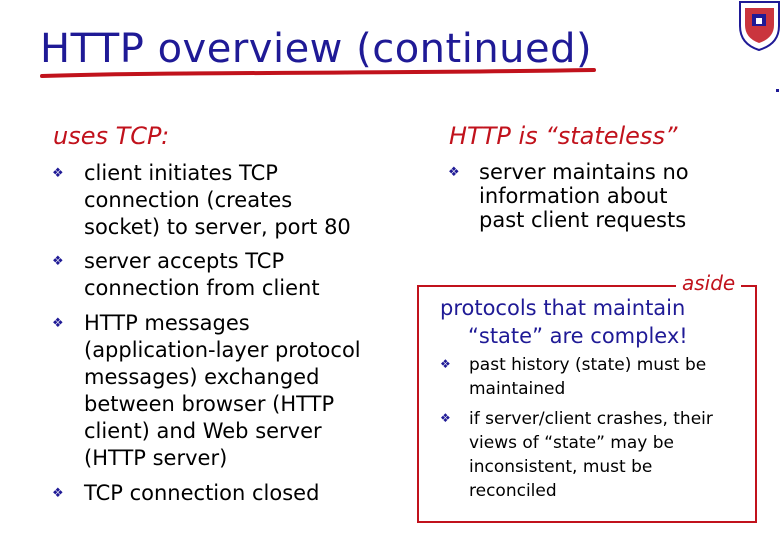  I want to click on bullet-line: TCP connection closed, so click(202, 493).